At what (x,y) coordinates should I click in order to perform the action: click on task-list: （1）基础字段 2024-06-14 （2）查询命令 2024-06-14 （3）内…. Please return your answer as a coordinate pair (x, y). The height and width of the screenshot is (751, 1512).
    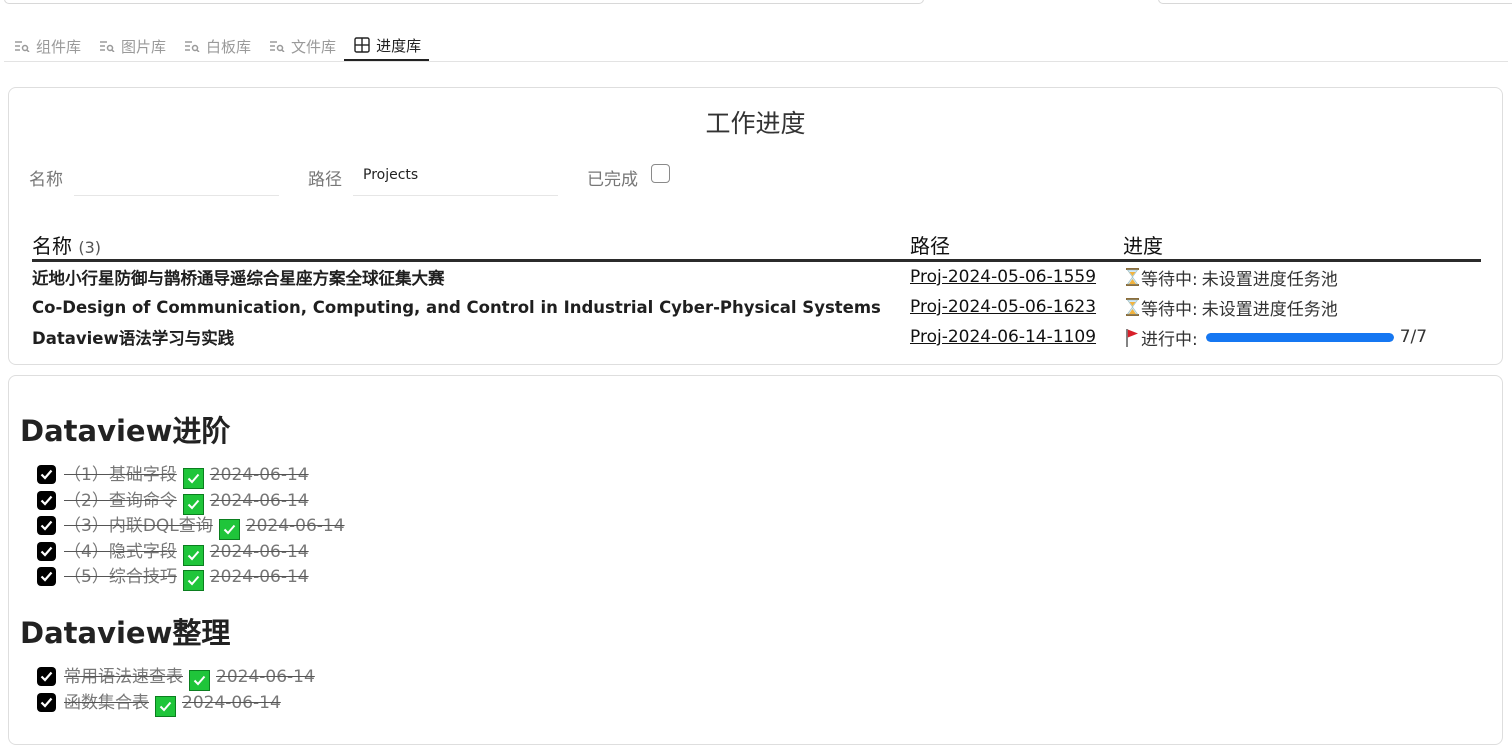
    Looking at the image, I should click on (191, 527).